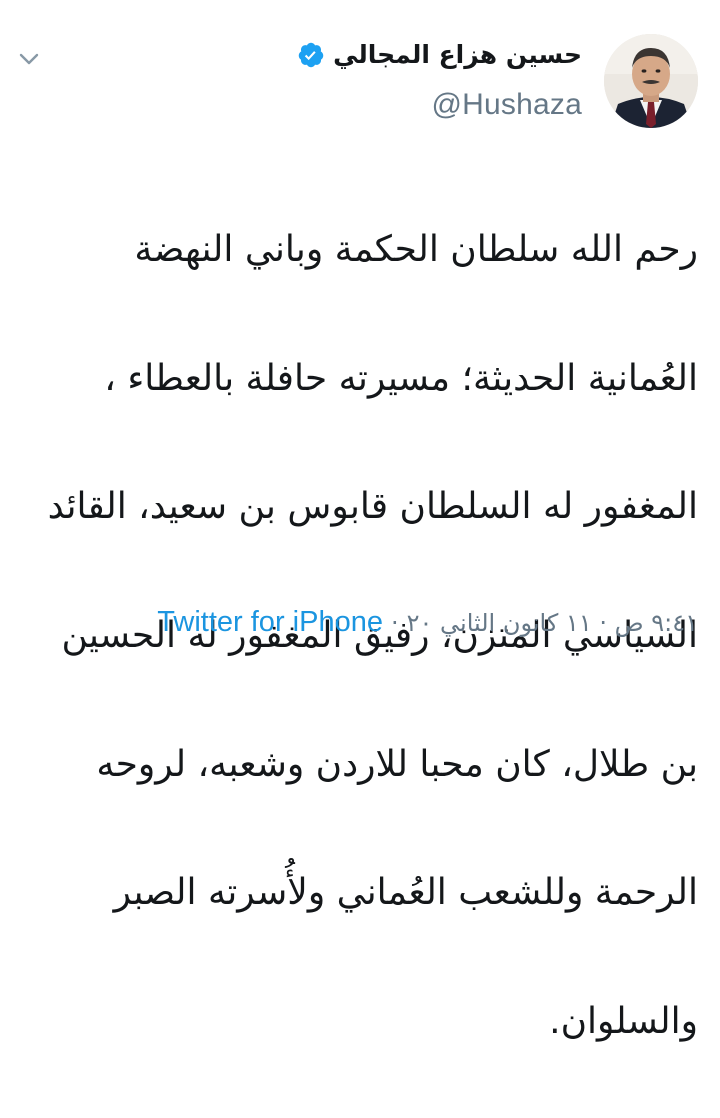  Describe the element at coordinates (372, 507) in the screenshot. I see `tweet-text-line: المغفور له السلطان قابوس بن سعيد، القائد` at that location.